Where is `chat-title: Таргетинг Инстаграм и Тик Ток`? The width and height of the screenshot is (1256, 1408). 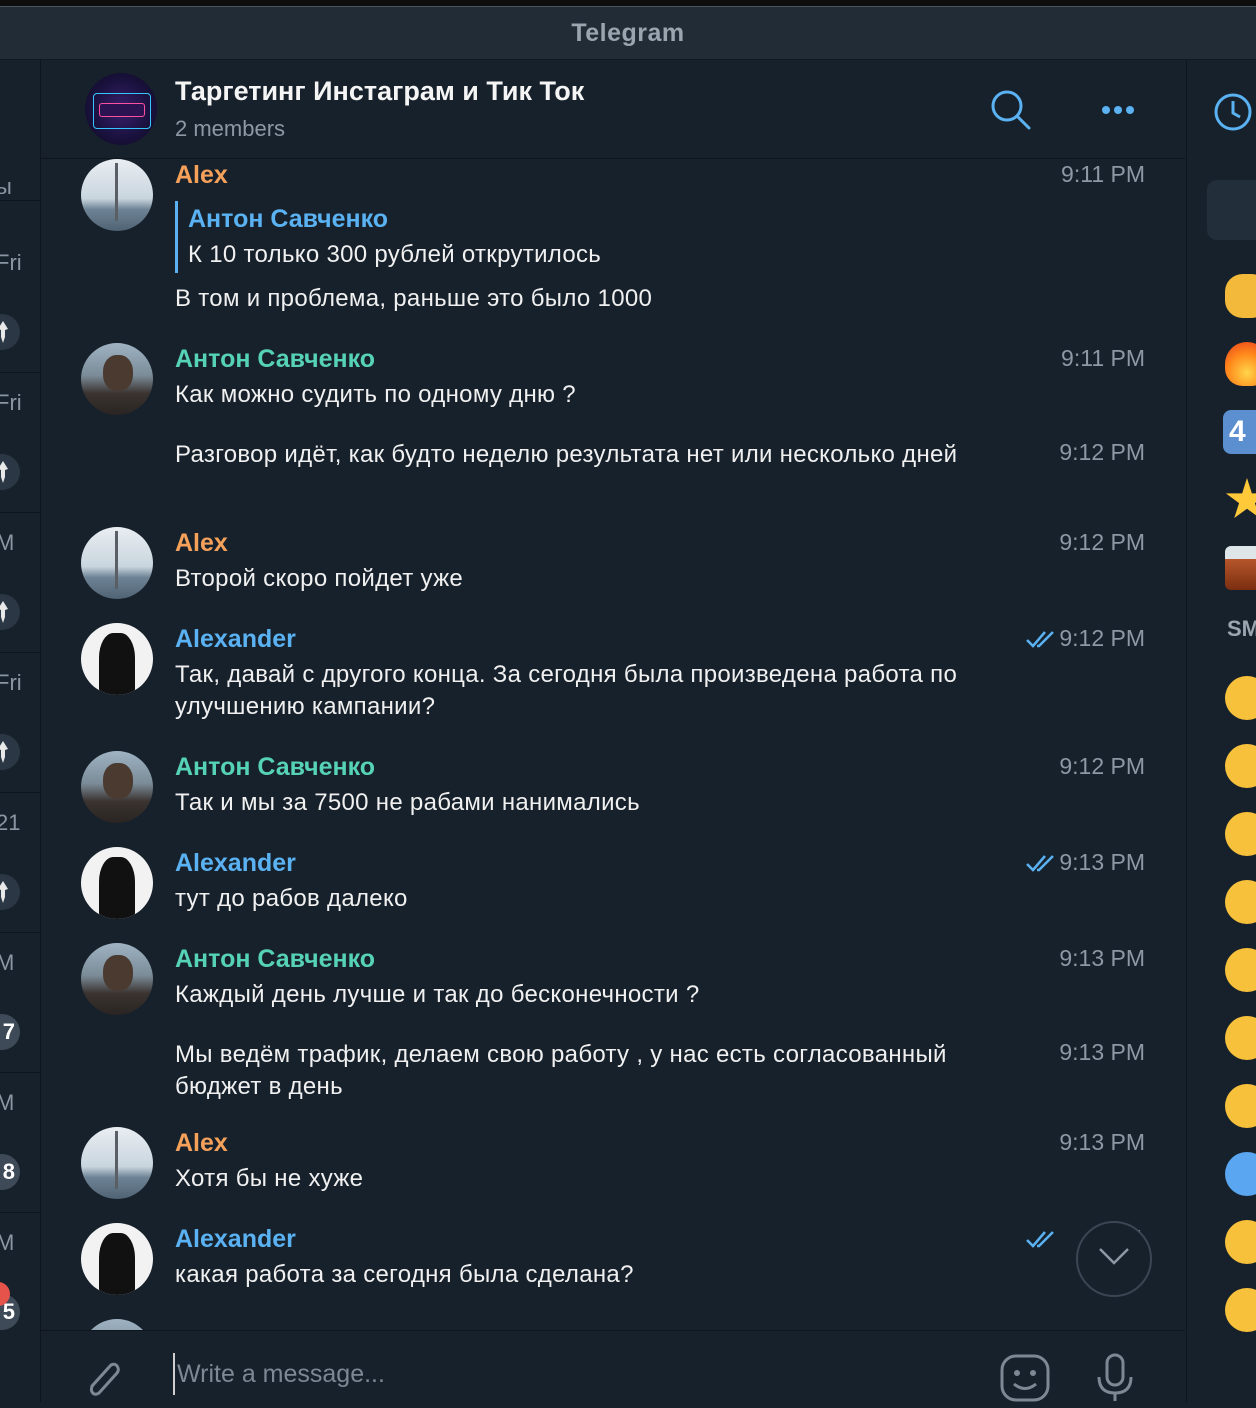
chat-title: Таргетинг Инстаграм и Тик Ток is located at coordinates (379, 91).